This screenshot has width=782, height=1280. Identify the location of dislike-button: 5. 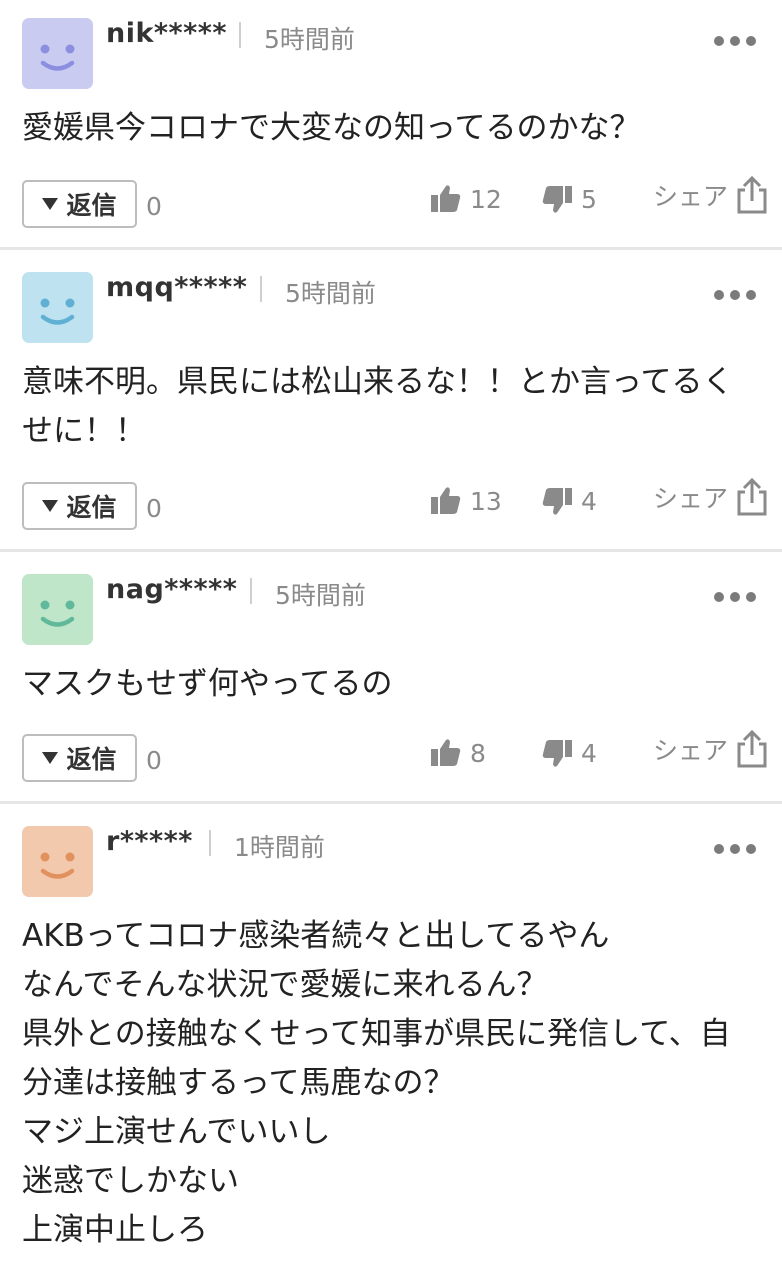
(569, 199).